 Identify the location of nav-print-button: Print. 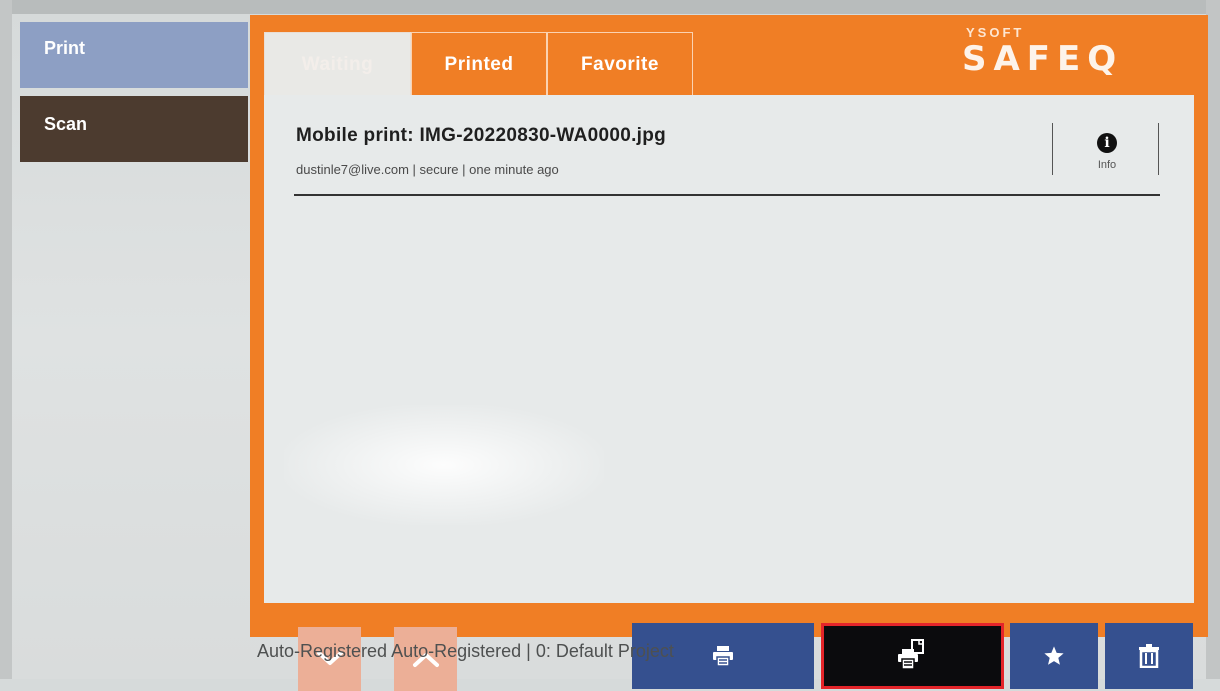
(134, 55).